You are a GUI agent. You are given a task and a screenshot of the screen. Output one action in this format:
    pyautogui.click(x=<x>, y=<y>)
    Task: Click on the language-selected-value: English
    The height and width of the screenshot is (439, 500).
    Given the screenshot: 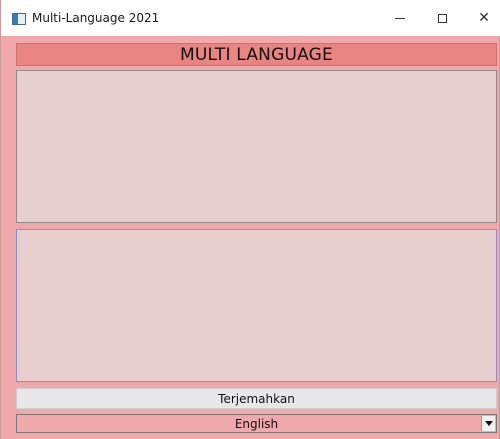 What is the action you would take?
    pyautogui.click(x=256, y=423)
    